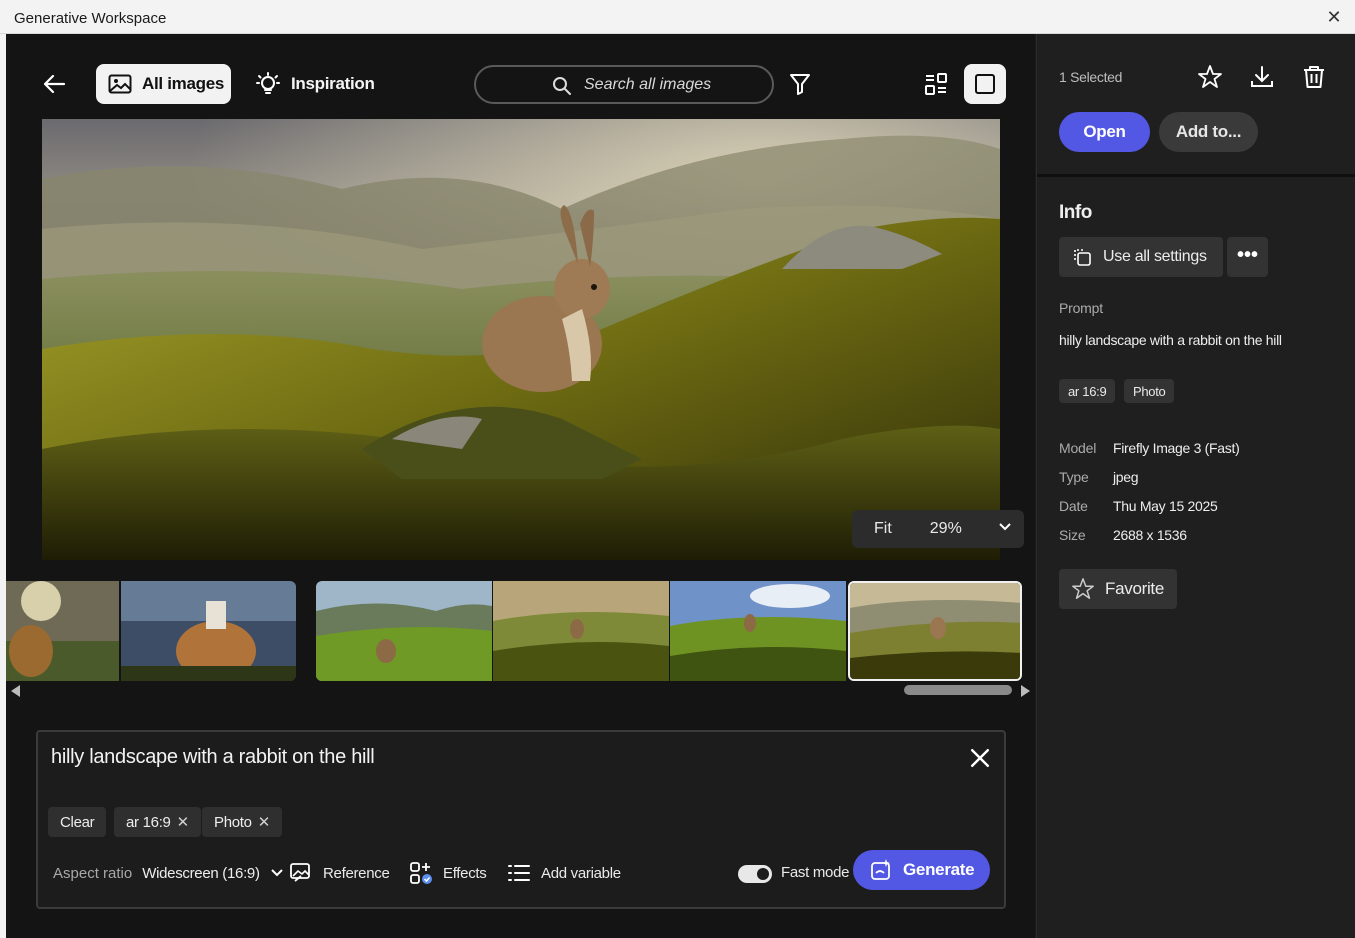 Image resolution: width=1355 pixels, height=938 pixels. I want to click on single-view-button, so click(985, 84).